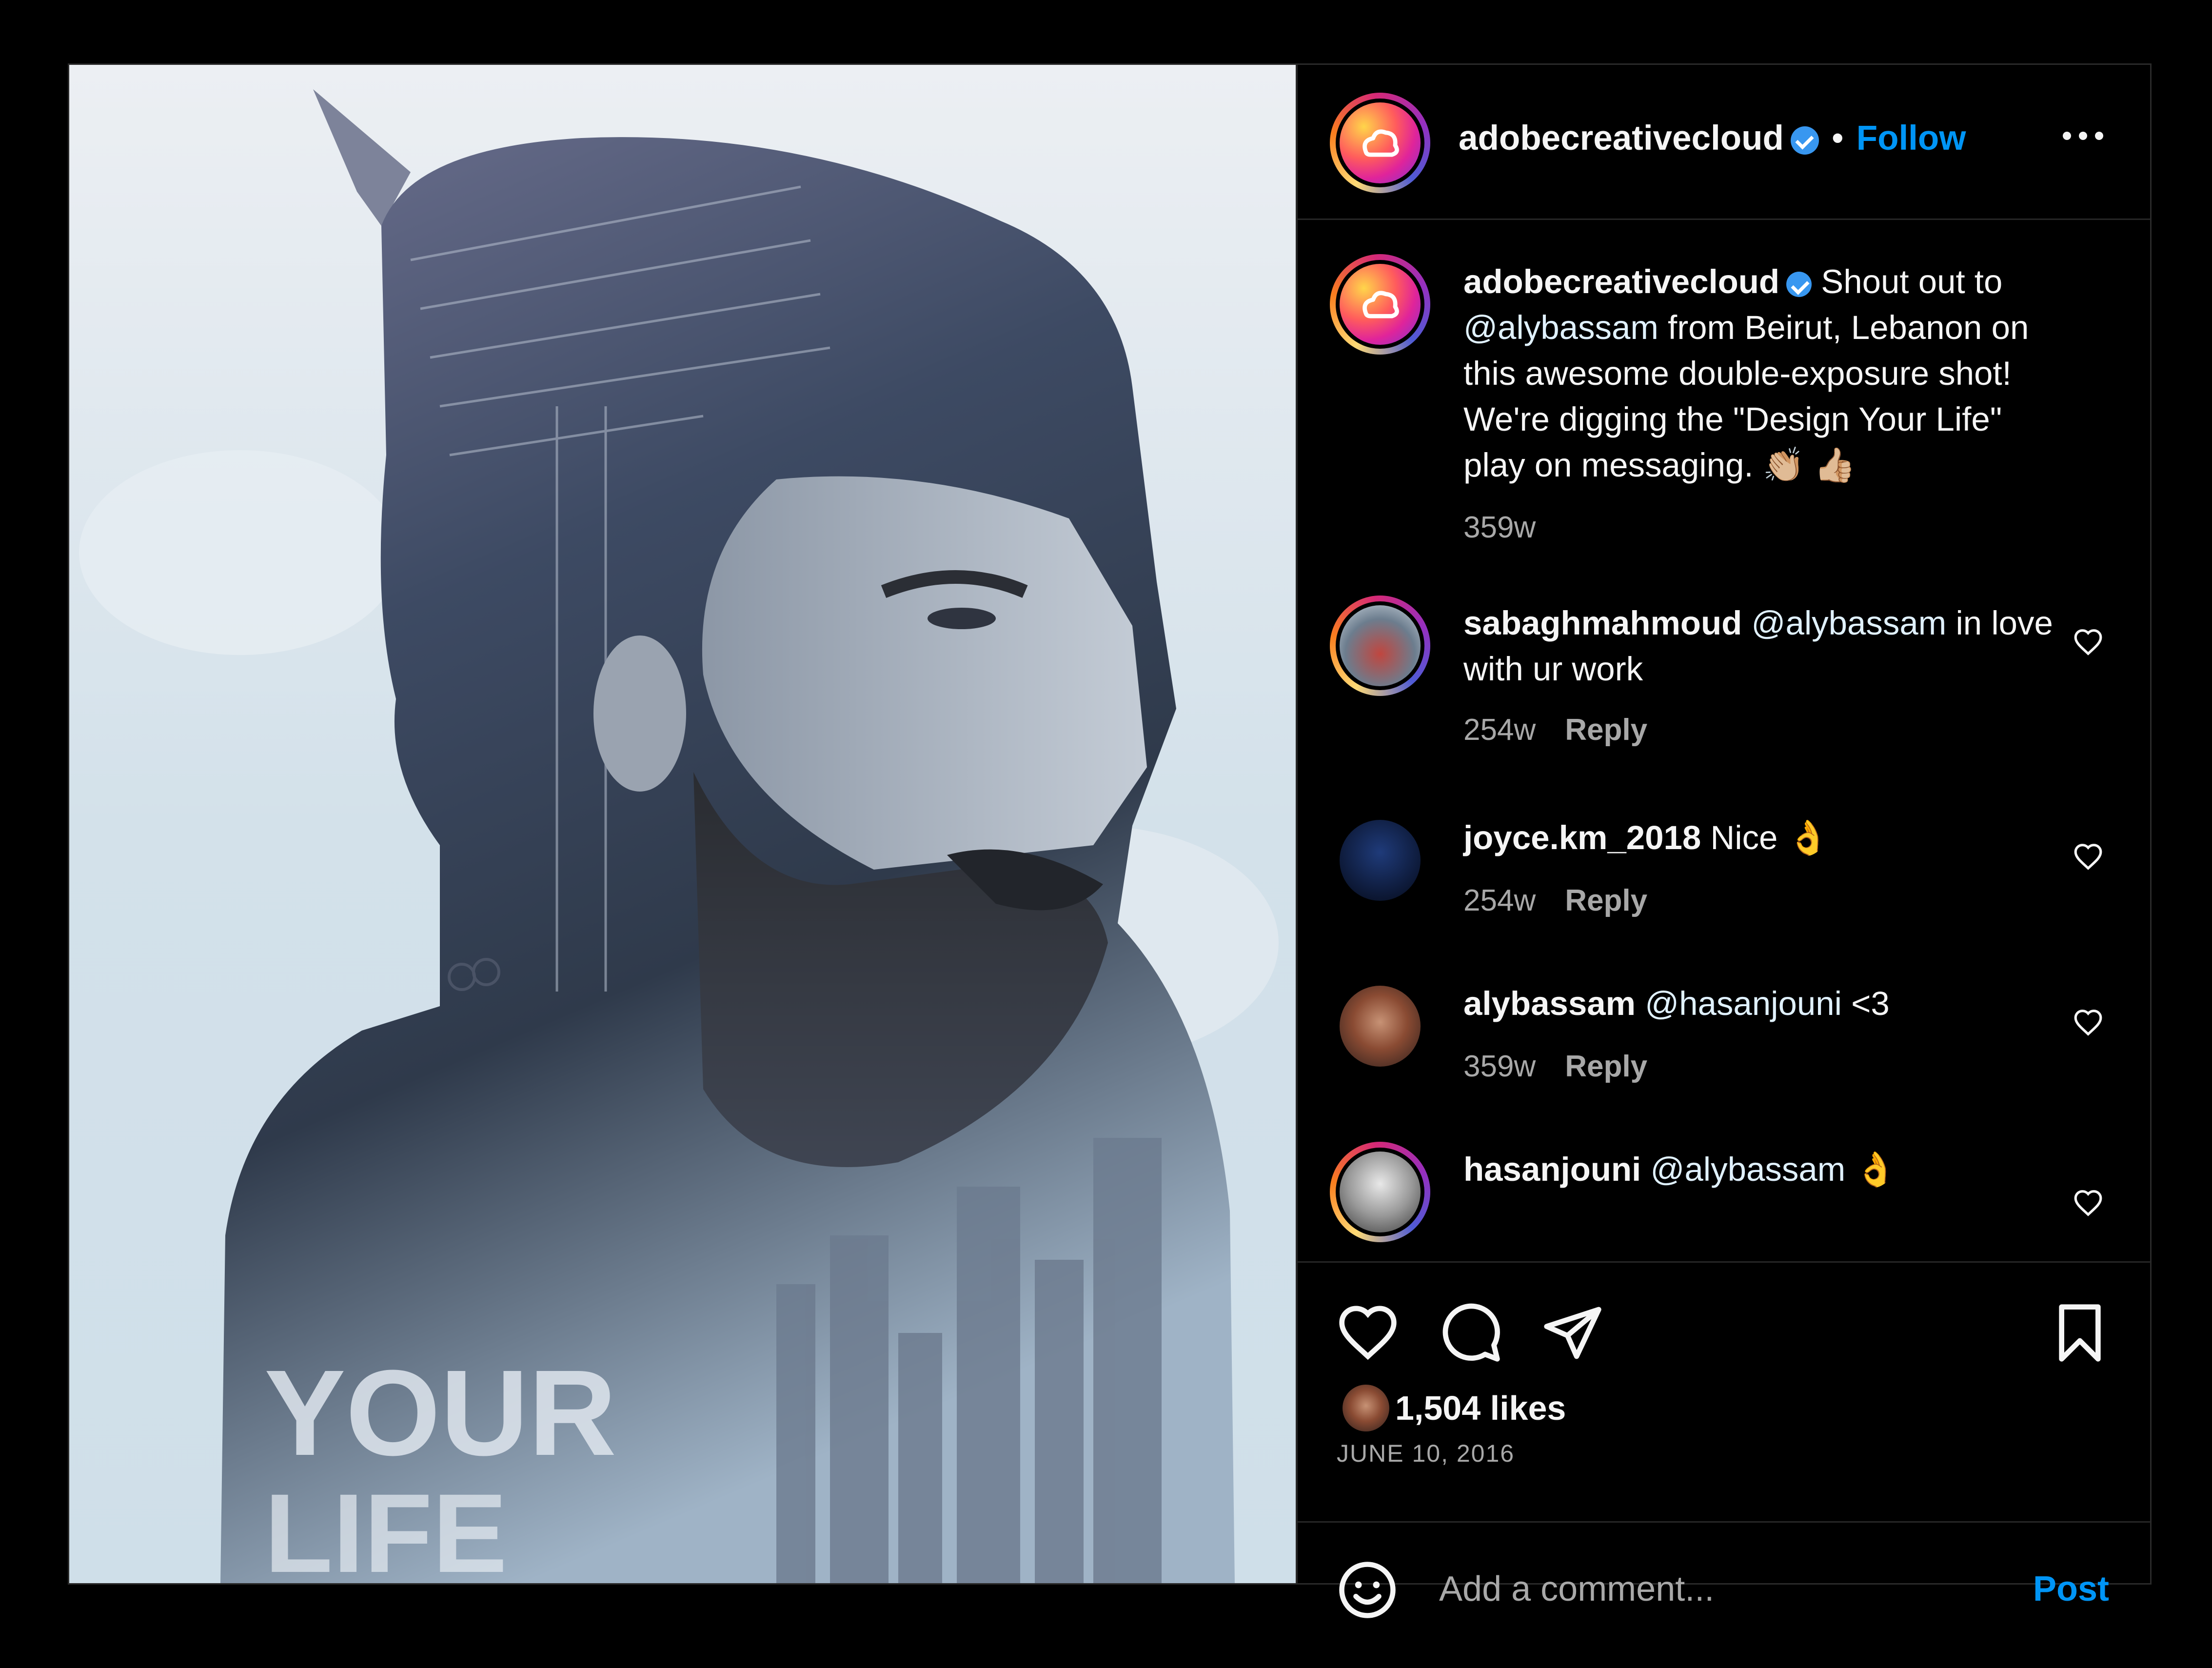 This screenshot has width=2212, height=1668. I want to click on likes-count: 1,504 likes, so click(1480, 1409).